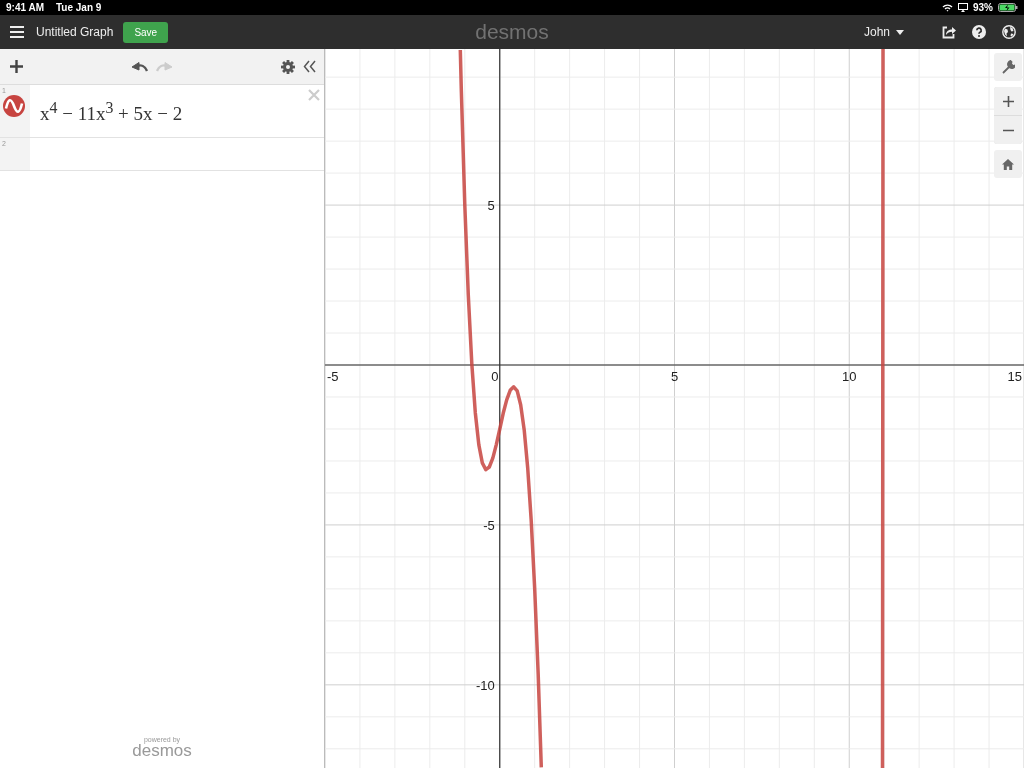 This screenshot has width=1024, height=768. I want to click on wrench-icon, so click(1008, 67).